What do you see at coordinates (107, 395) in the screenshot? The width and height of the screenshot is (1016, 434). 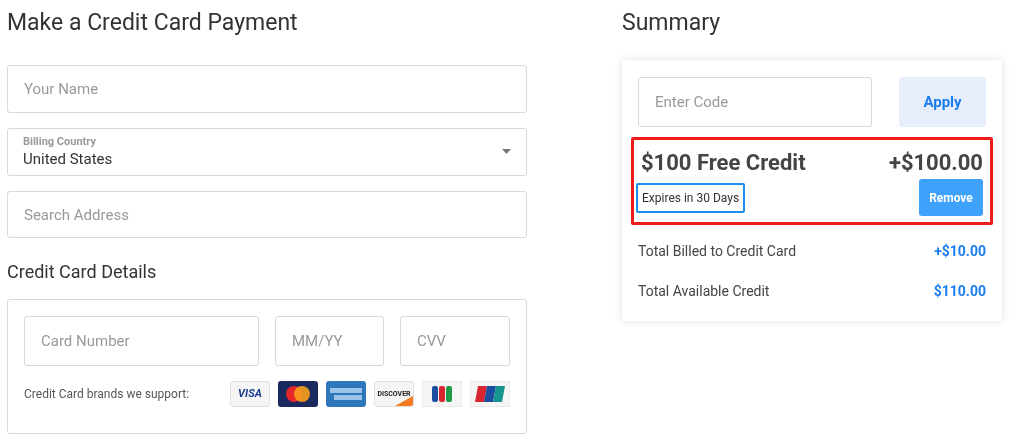 I see `brands-label: Credit Card brands we support:` at bounding box center [107, 395].